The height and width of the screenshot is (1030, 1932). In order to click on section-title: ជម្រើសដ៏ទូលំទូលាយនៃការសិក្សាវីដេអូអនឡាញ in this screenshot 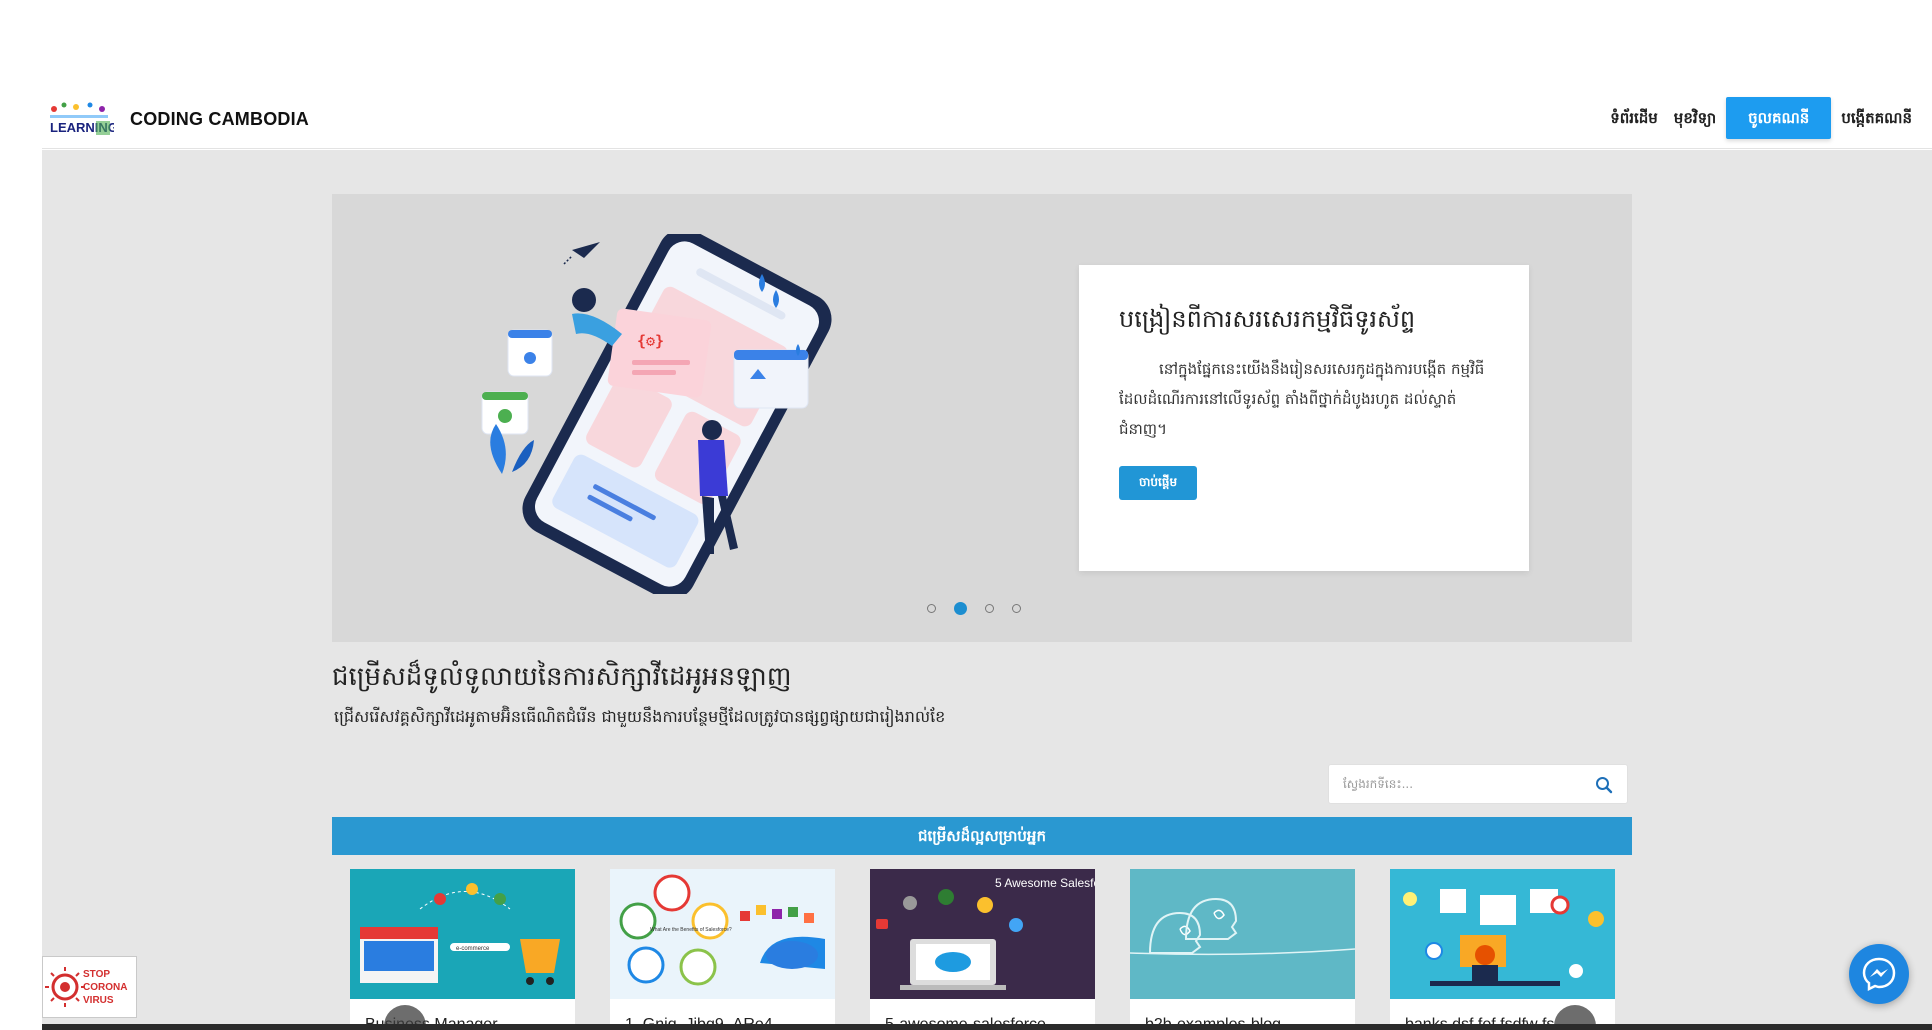, I will do `click(562, 677)`.